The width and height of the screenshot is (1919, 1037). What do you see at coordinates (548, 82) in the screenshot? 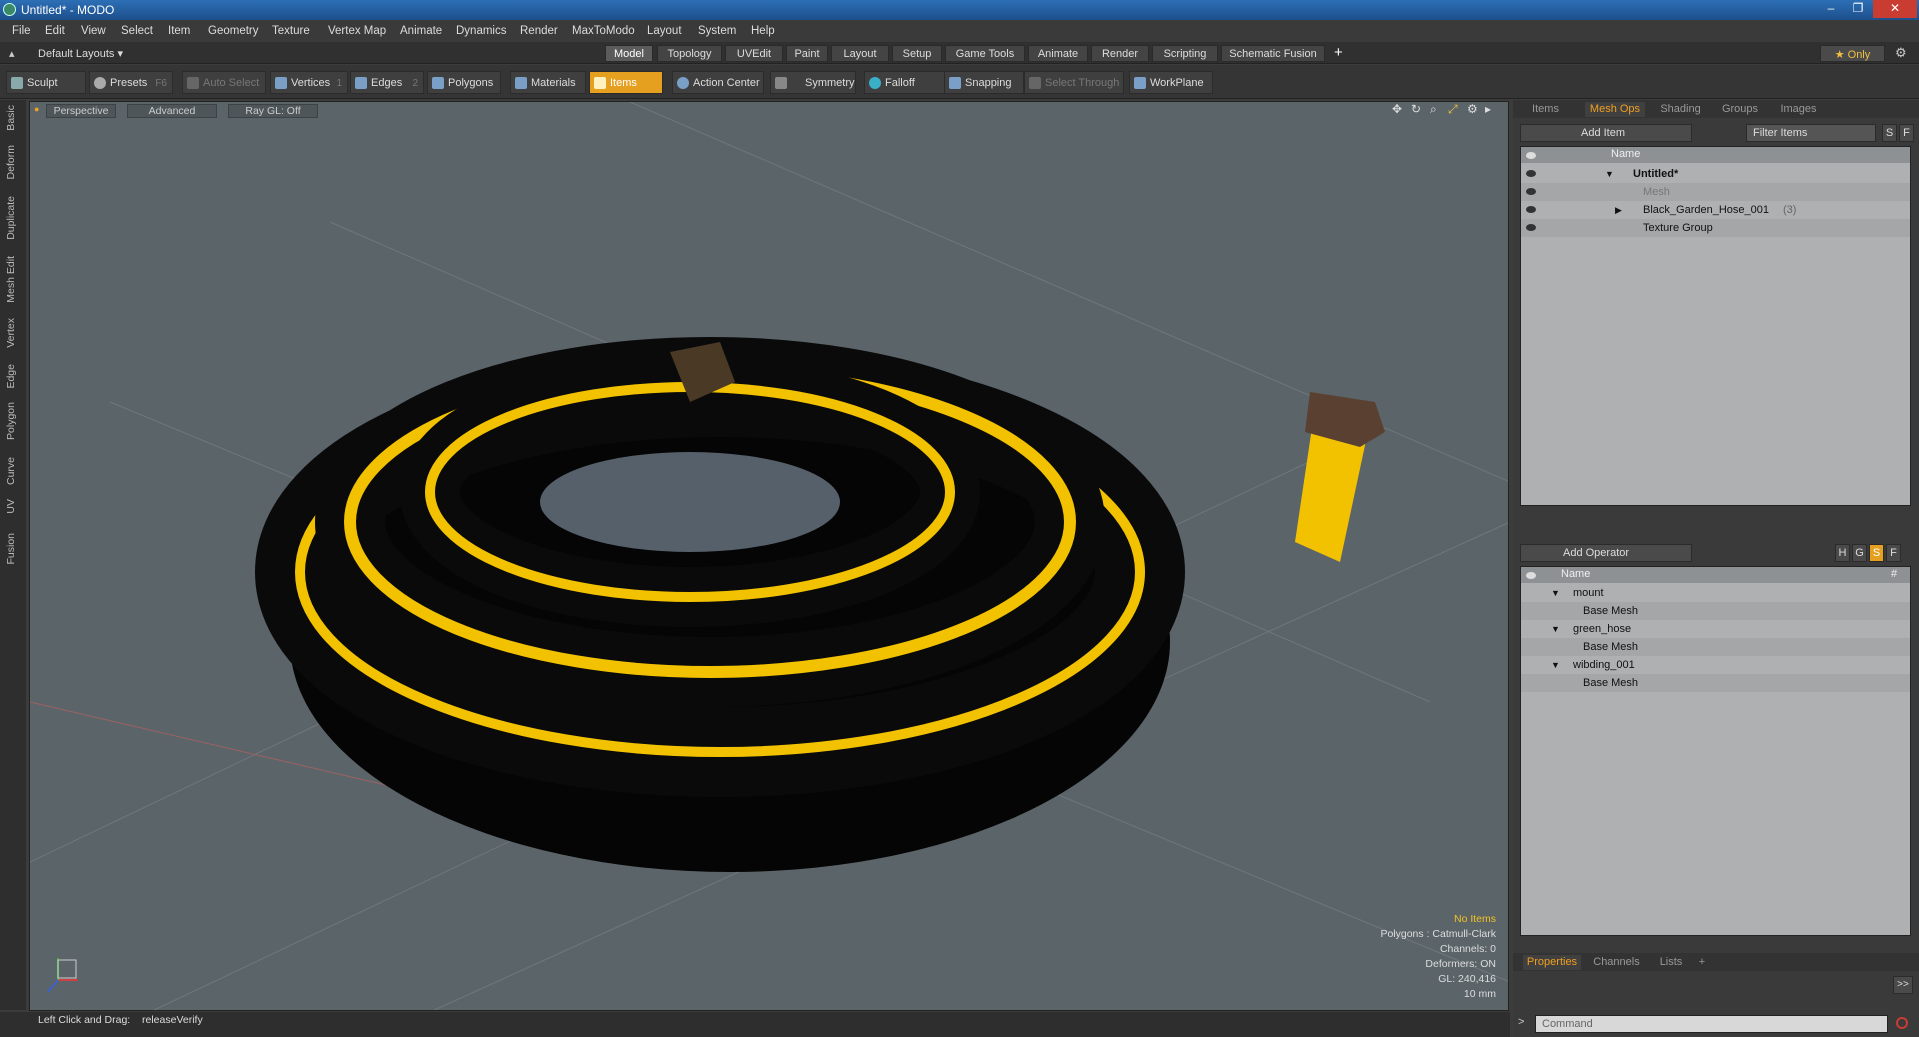
I see `materials-button: Materials` at bounding box center [548, 82].